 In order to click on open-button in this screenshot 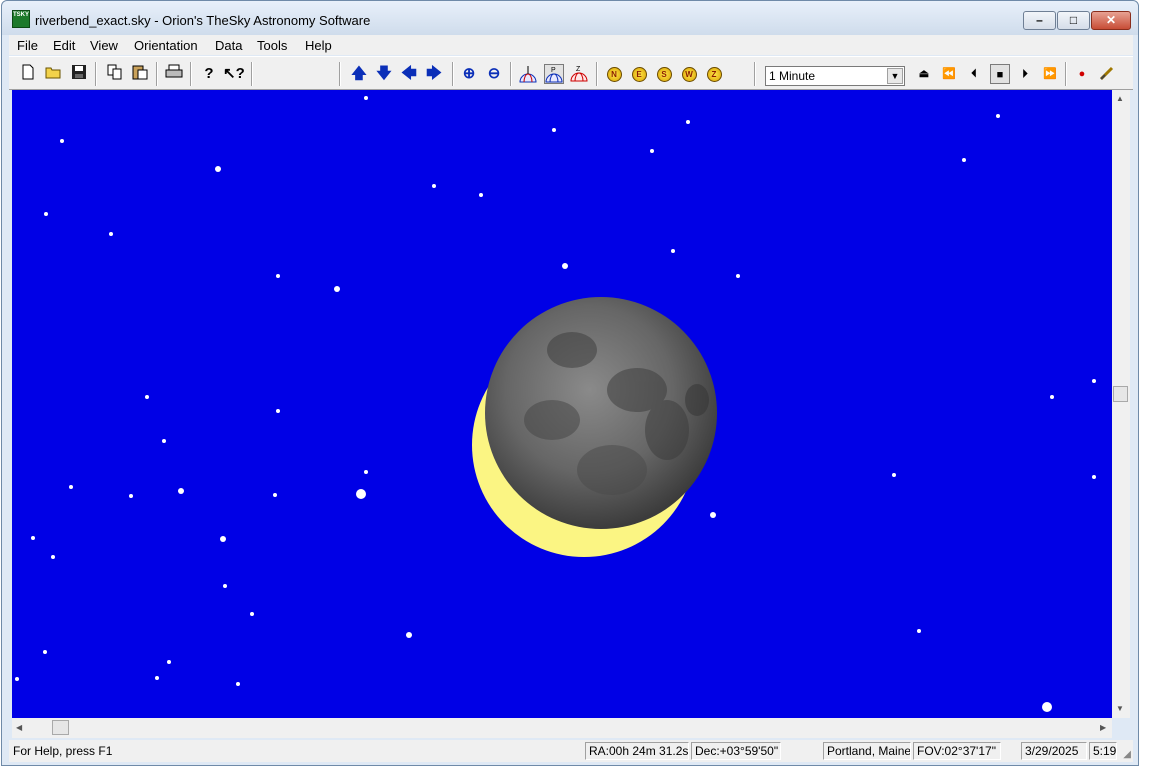, I will do `click(54, 74)`.